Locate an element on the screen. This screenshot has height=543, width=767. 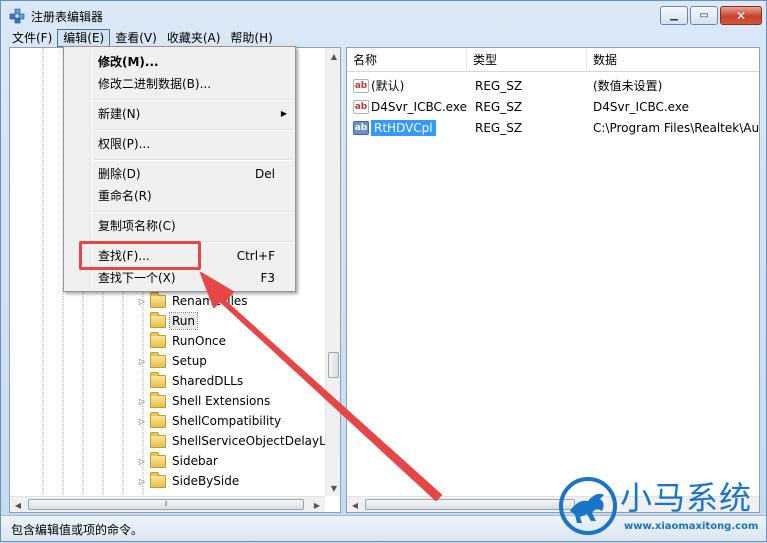
site-watermark: 小马系统 www.xiaomaxitong.com is located at coordinates (661, 507).